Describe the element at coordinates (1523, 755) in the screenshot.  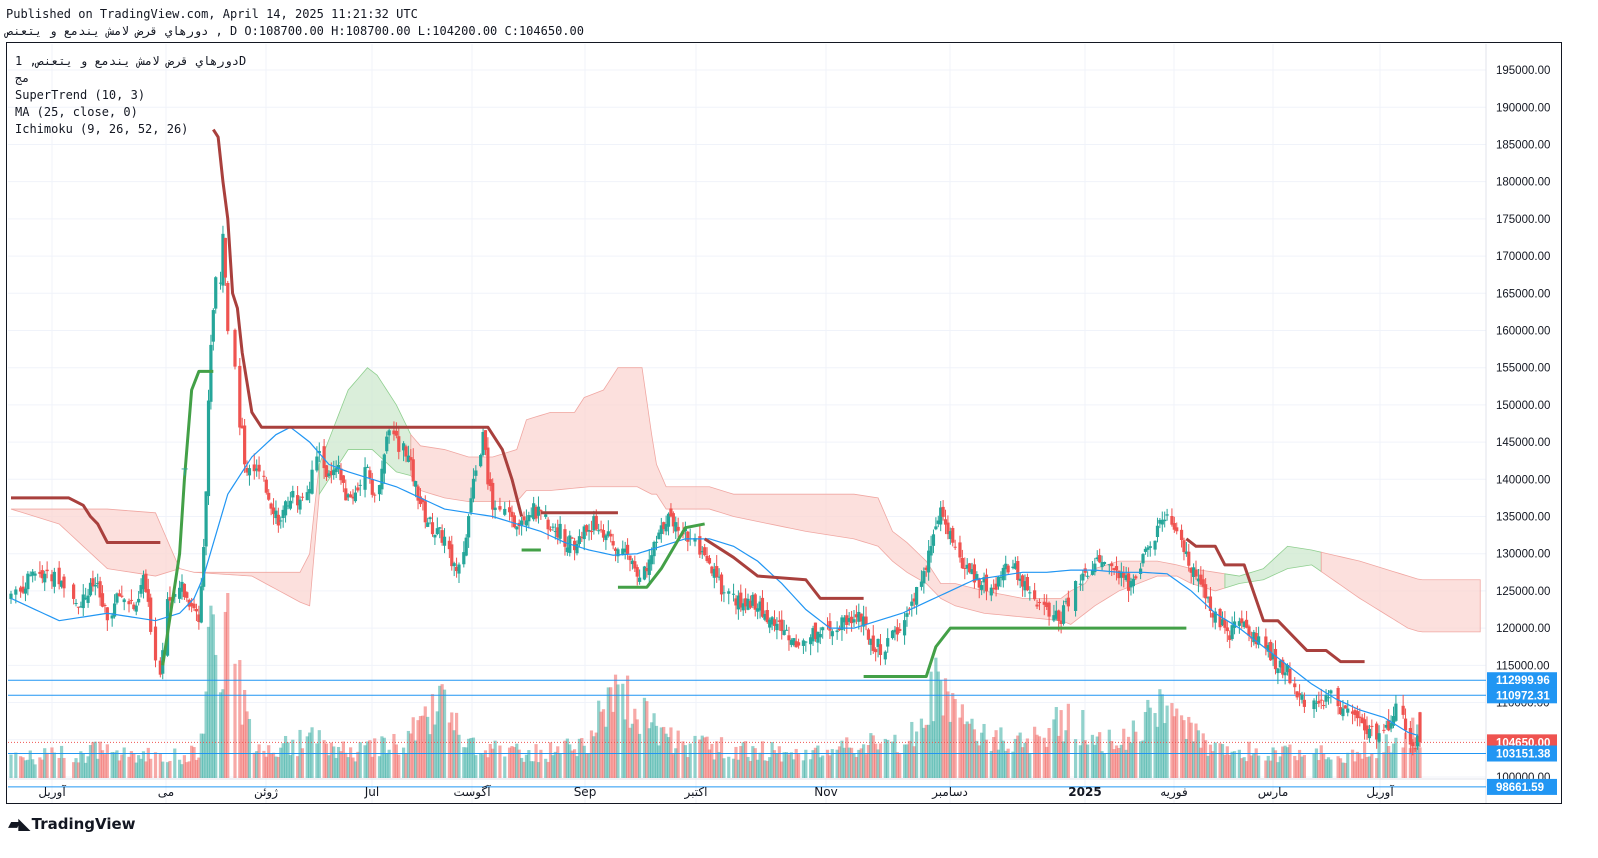
I see `level-price-label: 103151.38` at that location.